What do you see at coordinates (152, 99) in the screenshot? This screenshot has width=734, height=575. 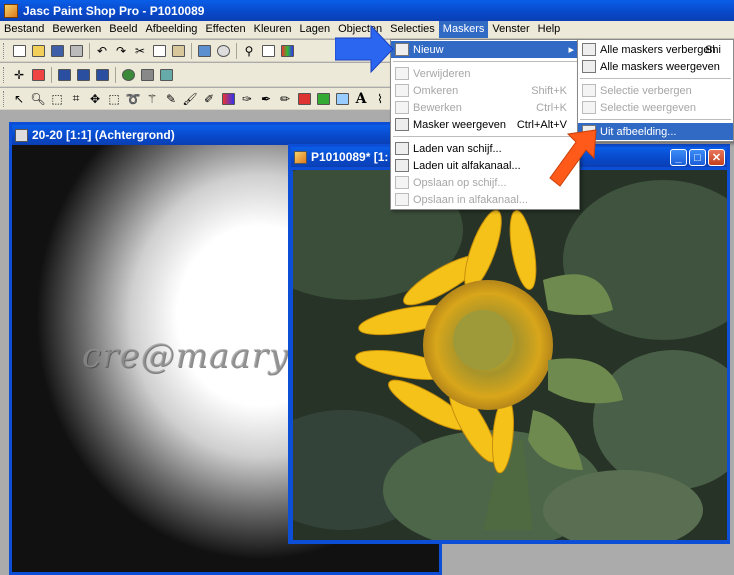 I see `magic-wand-icon: ⚚` at bounding box center [152, 99].